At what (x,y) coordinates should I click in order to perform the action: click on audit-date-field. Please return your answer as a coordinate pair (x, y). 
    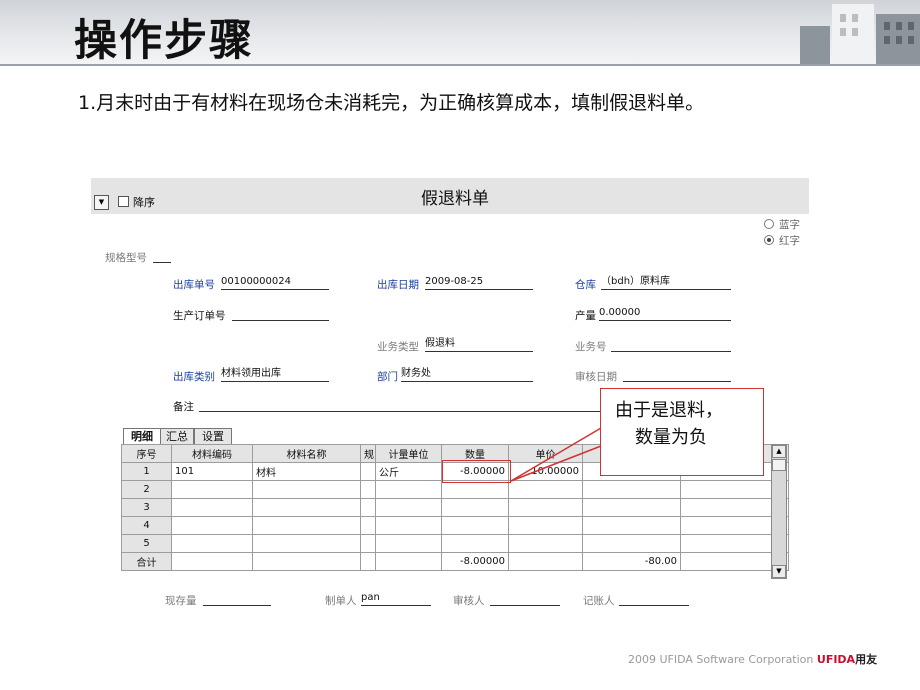
    Looking at the image, I should click on (677, 375).